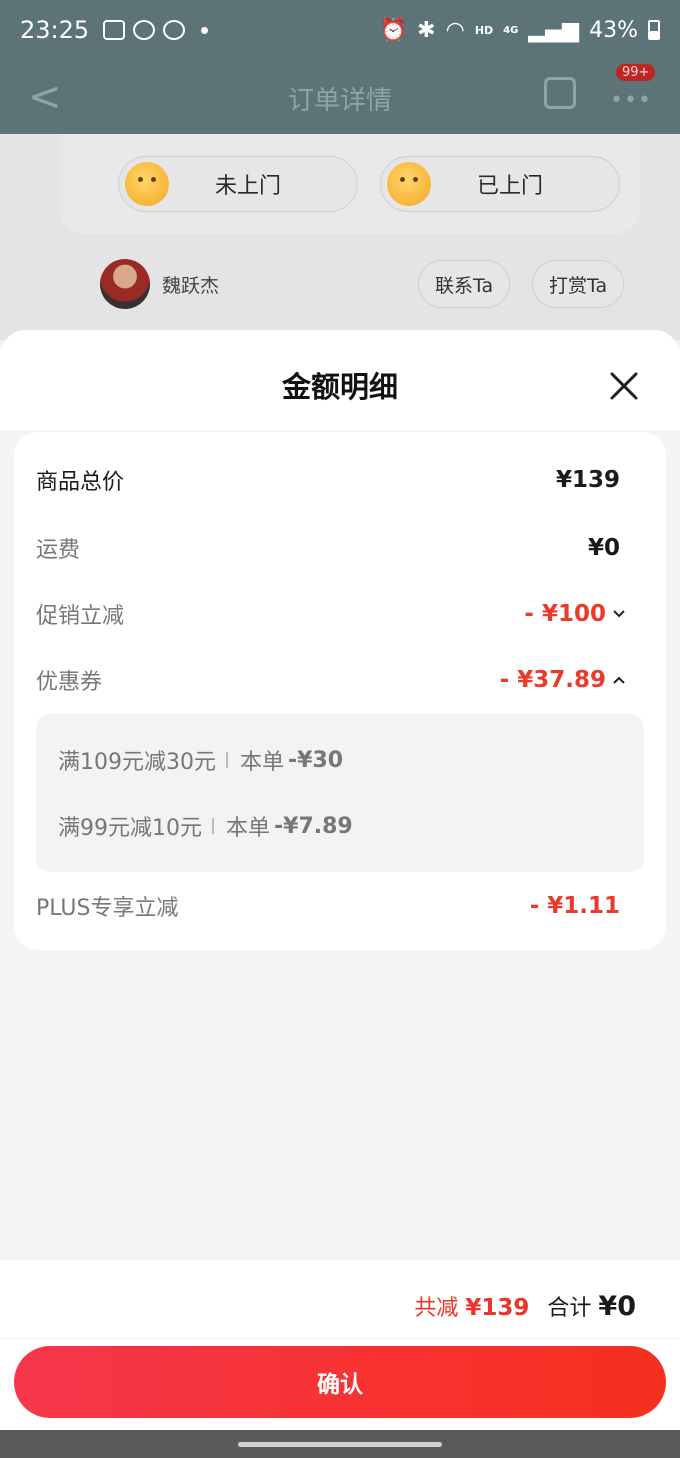  Describe the element at coordinates (552, 680) in the screenshot. I see `coupon-value: - ¥37.89` at that location.